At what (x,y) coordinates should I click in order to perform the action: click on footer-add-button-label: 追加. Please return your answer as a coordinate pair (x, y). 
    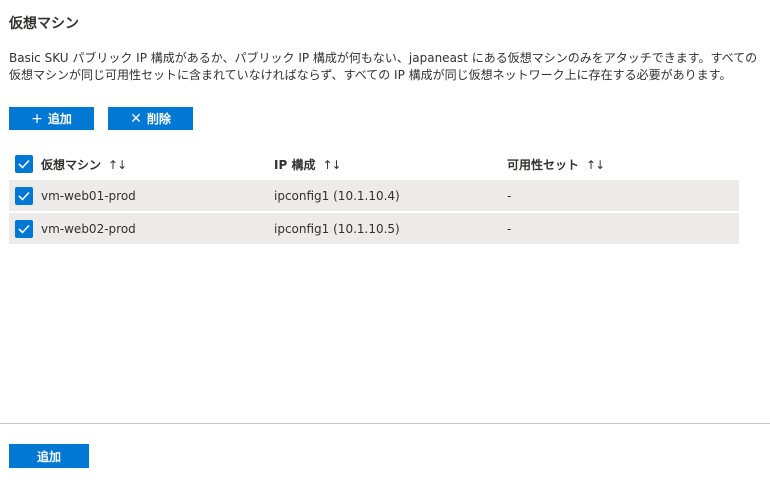
    Looking at the image, I should click on (48, 456).